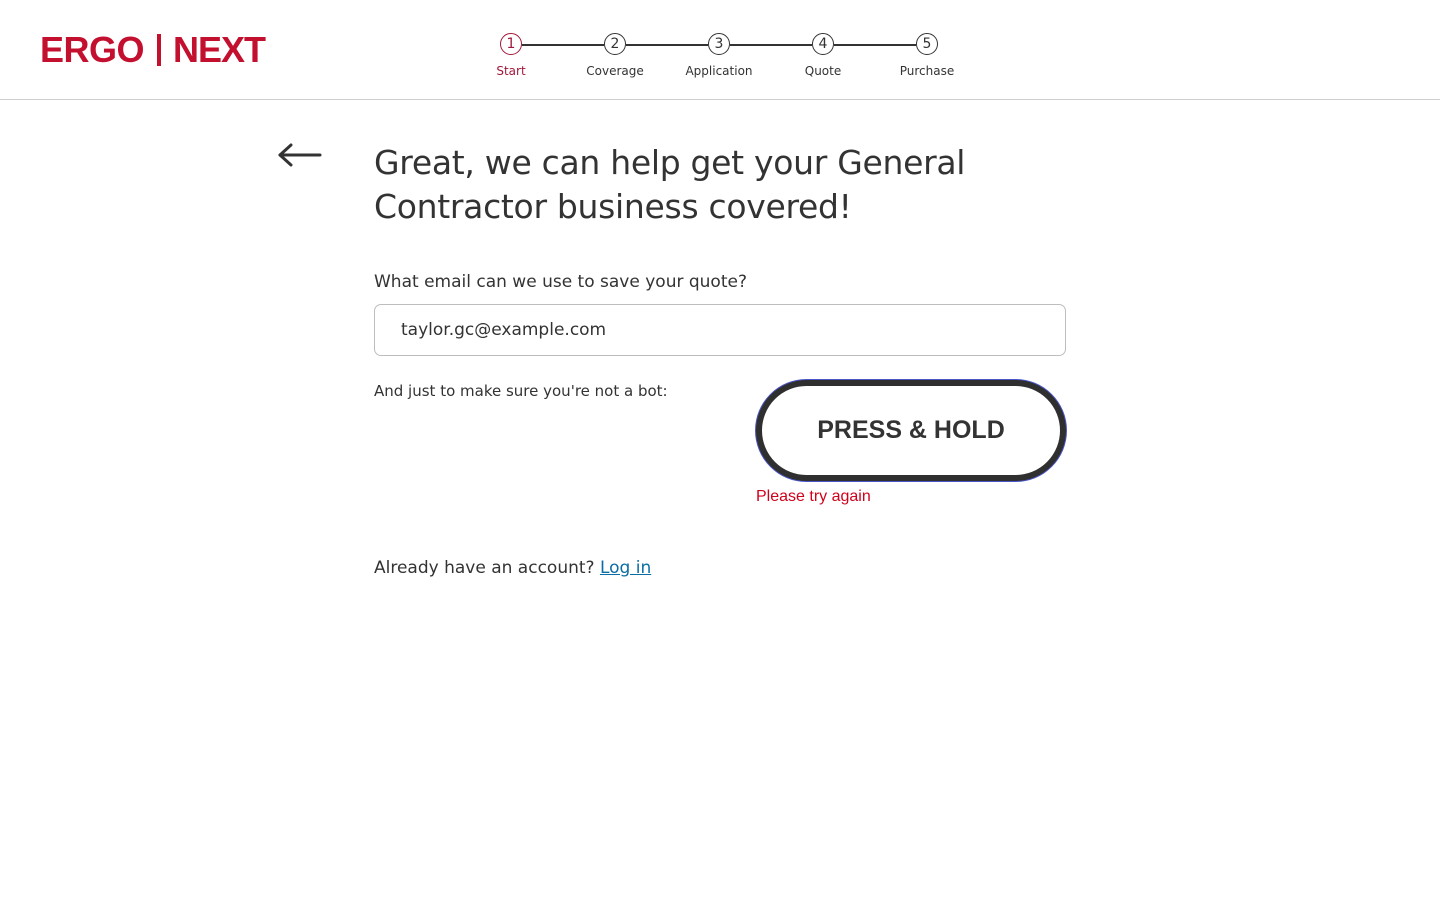 This screenshot has width=1440, height=900. Describe the element at coordinates (720, 330) in the screenshot. I see `email-field` at that location.